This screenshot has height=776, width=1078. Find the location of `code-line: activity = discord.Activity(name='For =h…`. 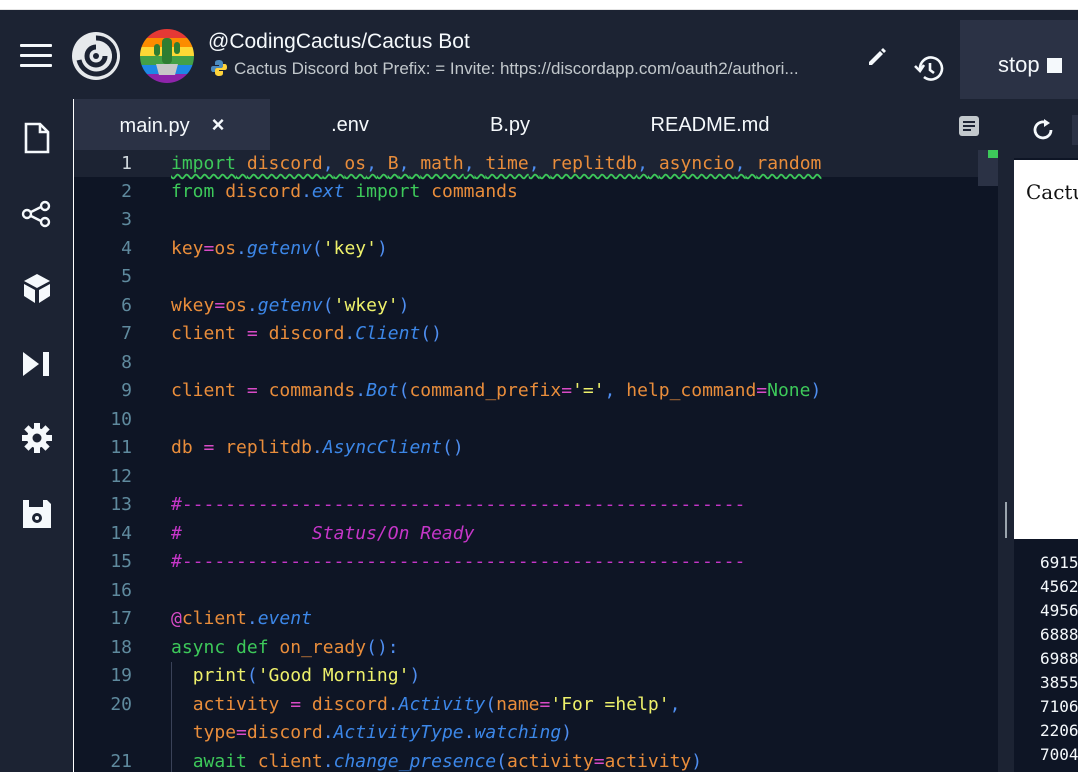

code-line: activity = discord.Activity(name='For =h… is located at coordinates (436, 704).